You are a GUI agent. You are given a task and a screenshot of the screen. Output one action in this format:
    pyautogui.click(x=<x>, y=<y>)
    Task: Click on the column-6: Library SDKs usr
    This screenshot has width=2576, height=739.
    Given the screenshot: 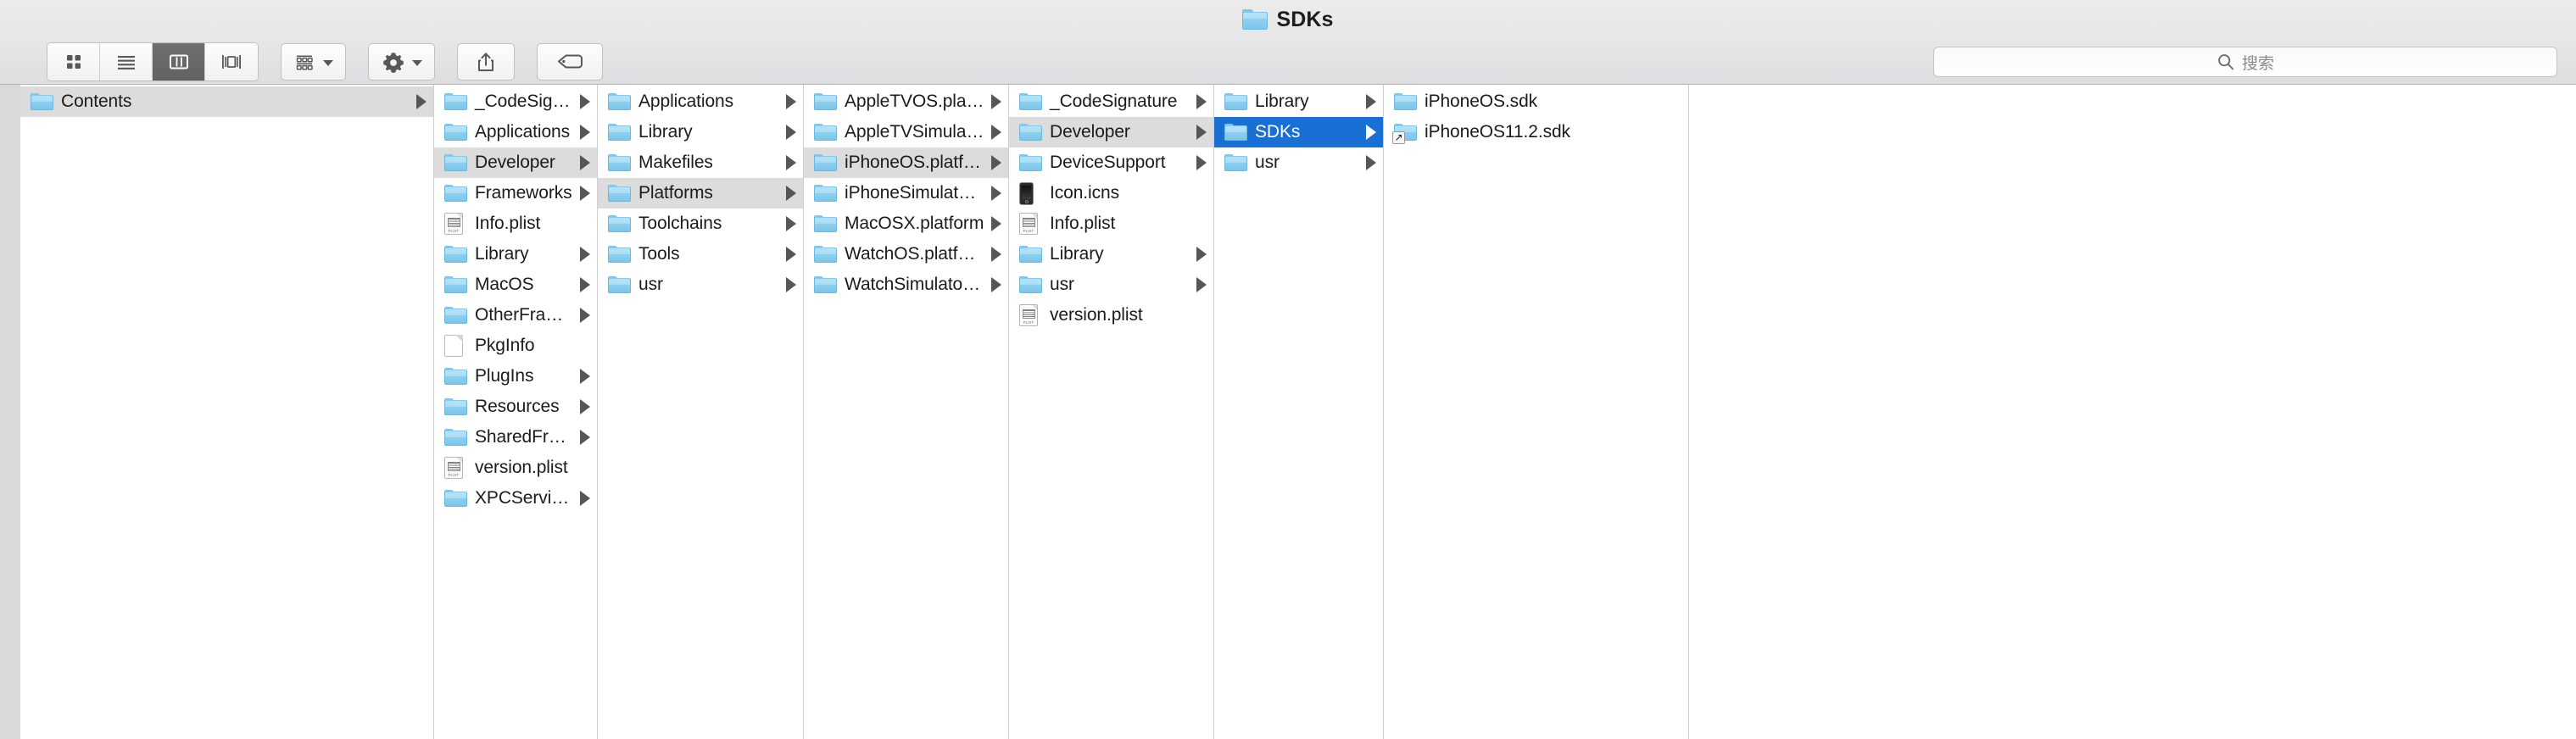 What is the action you would take?
    pyautogui.click(x=1299, y=412)
    